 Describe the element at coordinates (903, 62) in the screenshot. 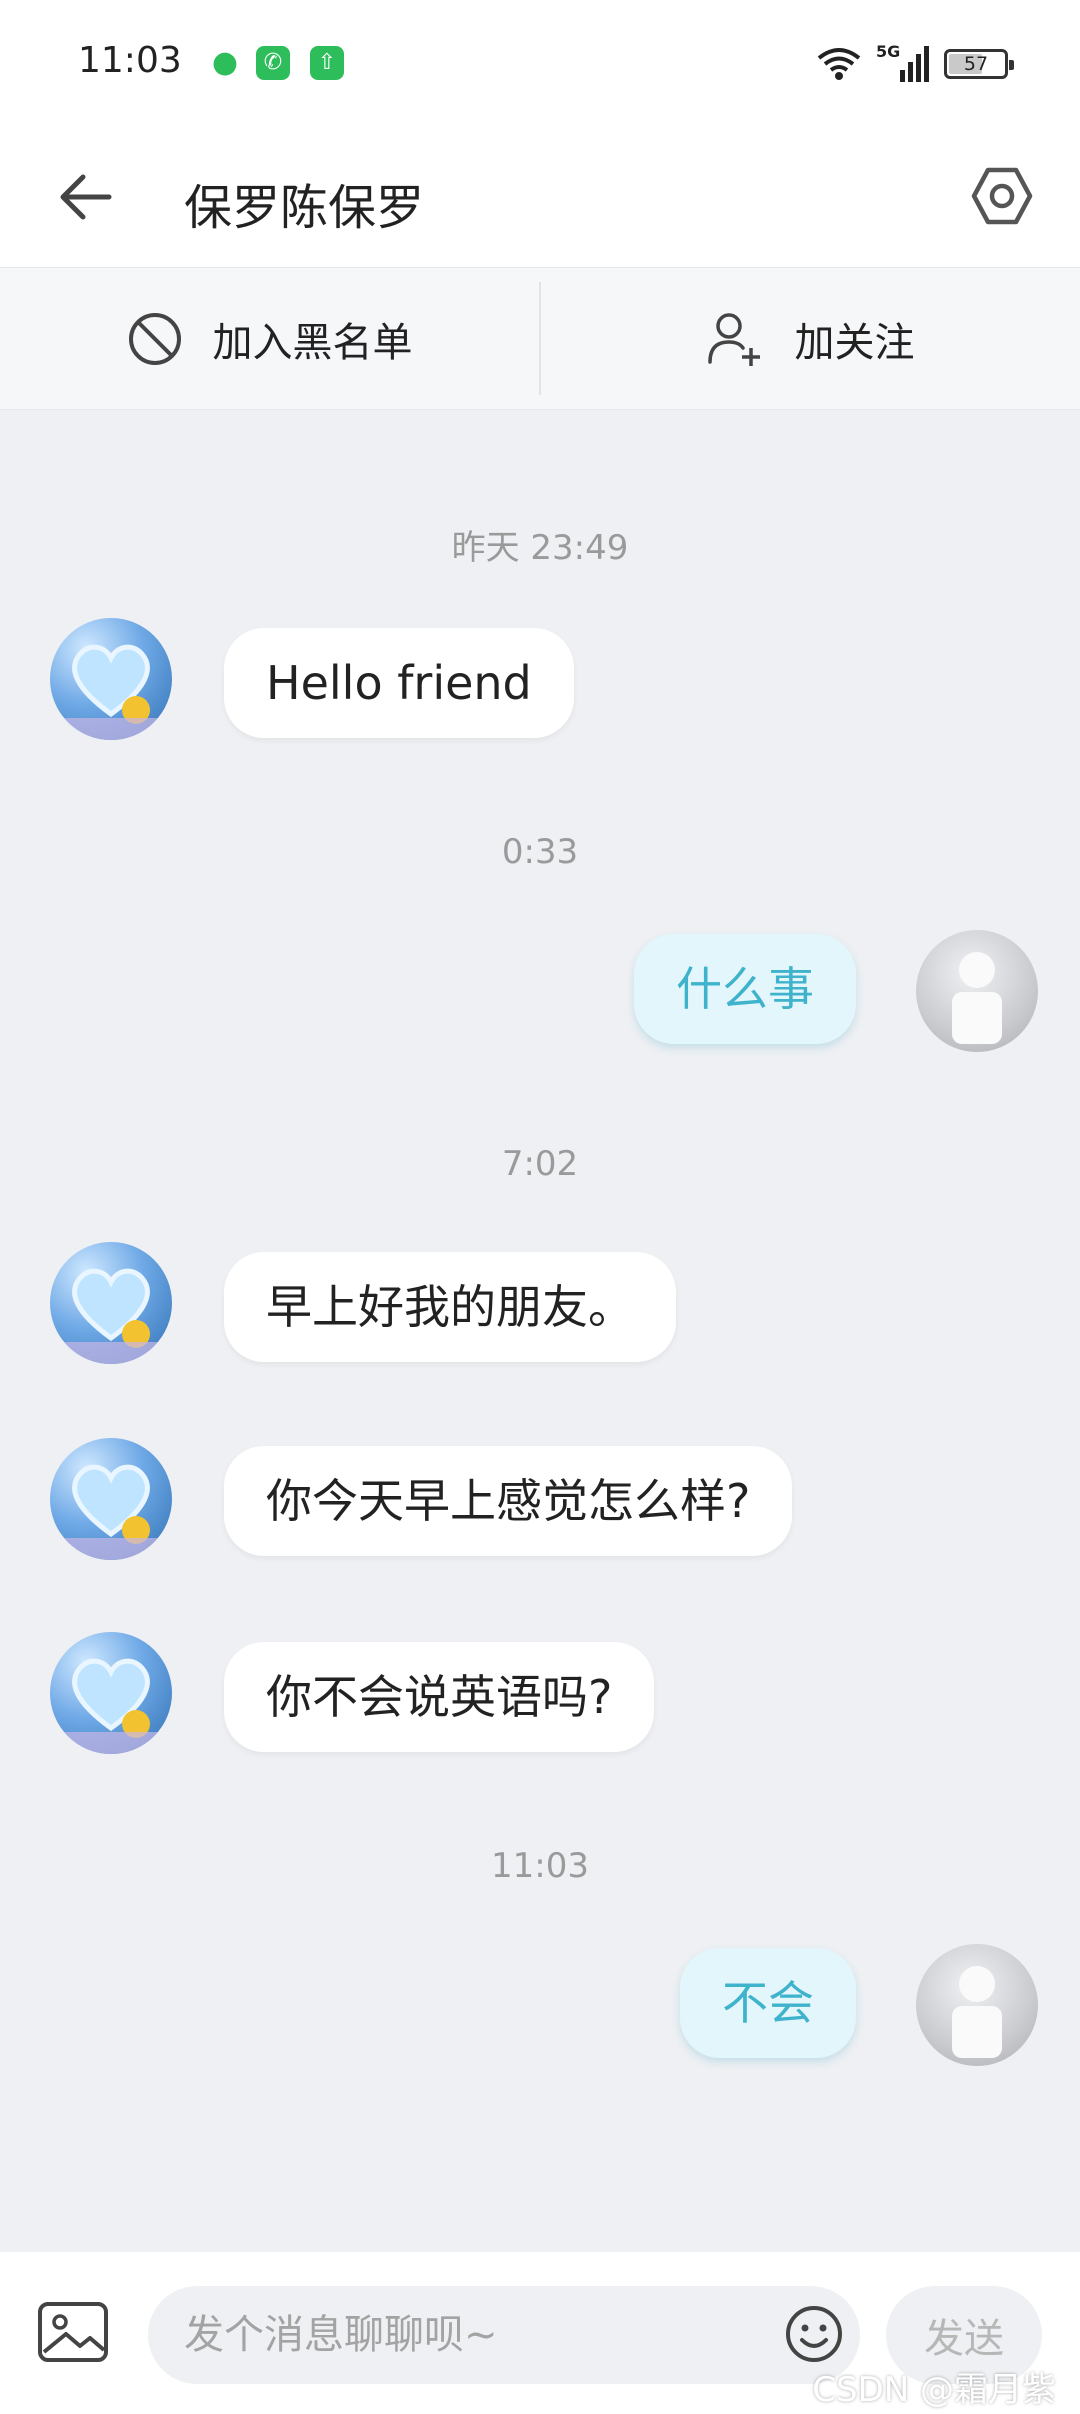

I see `cellular-signal-icon: 5G` at that location.